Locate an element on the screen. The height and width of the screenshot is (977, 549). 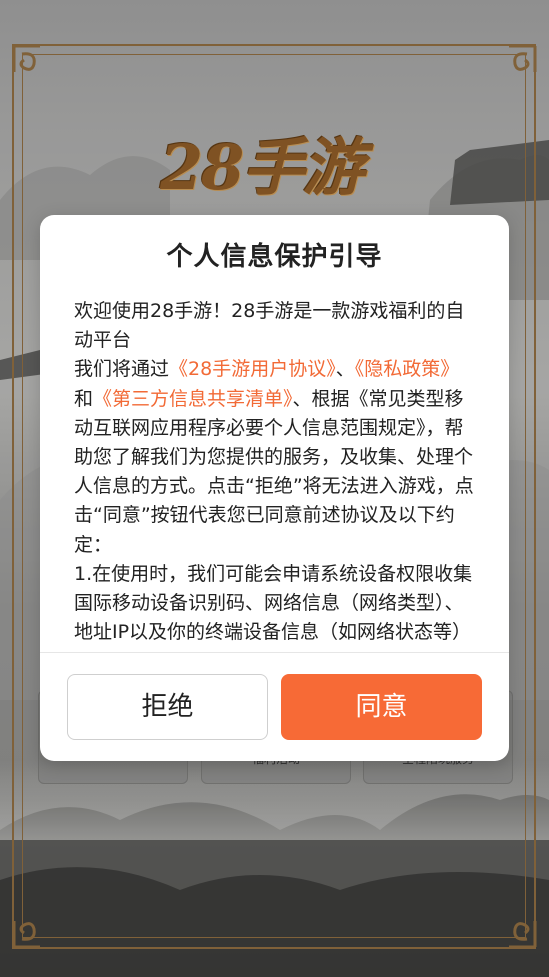
accept-button: 同意 is located at coordinates (381, 707).